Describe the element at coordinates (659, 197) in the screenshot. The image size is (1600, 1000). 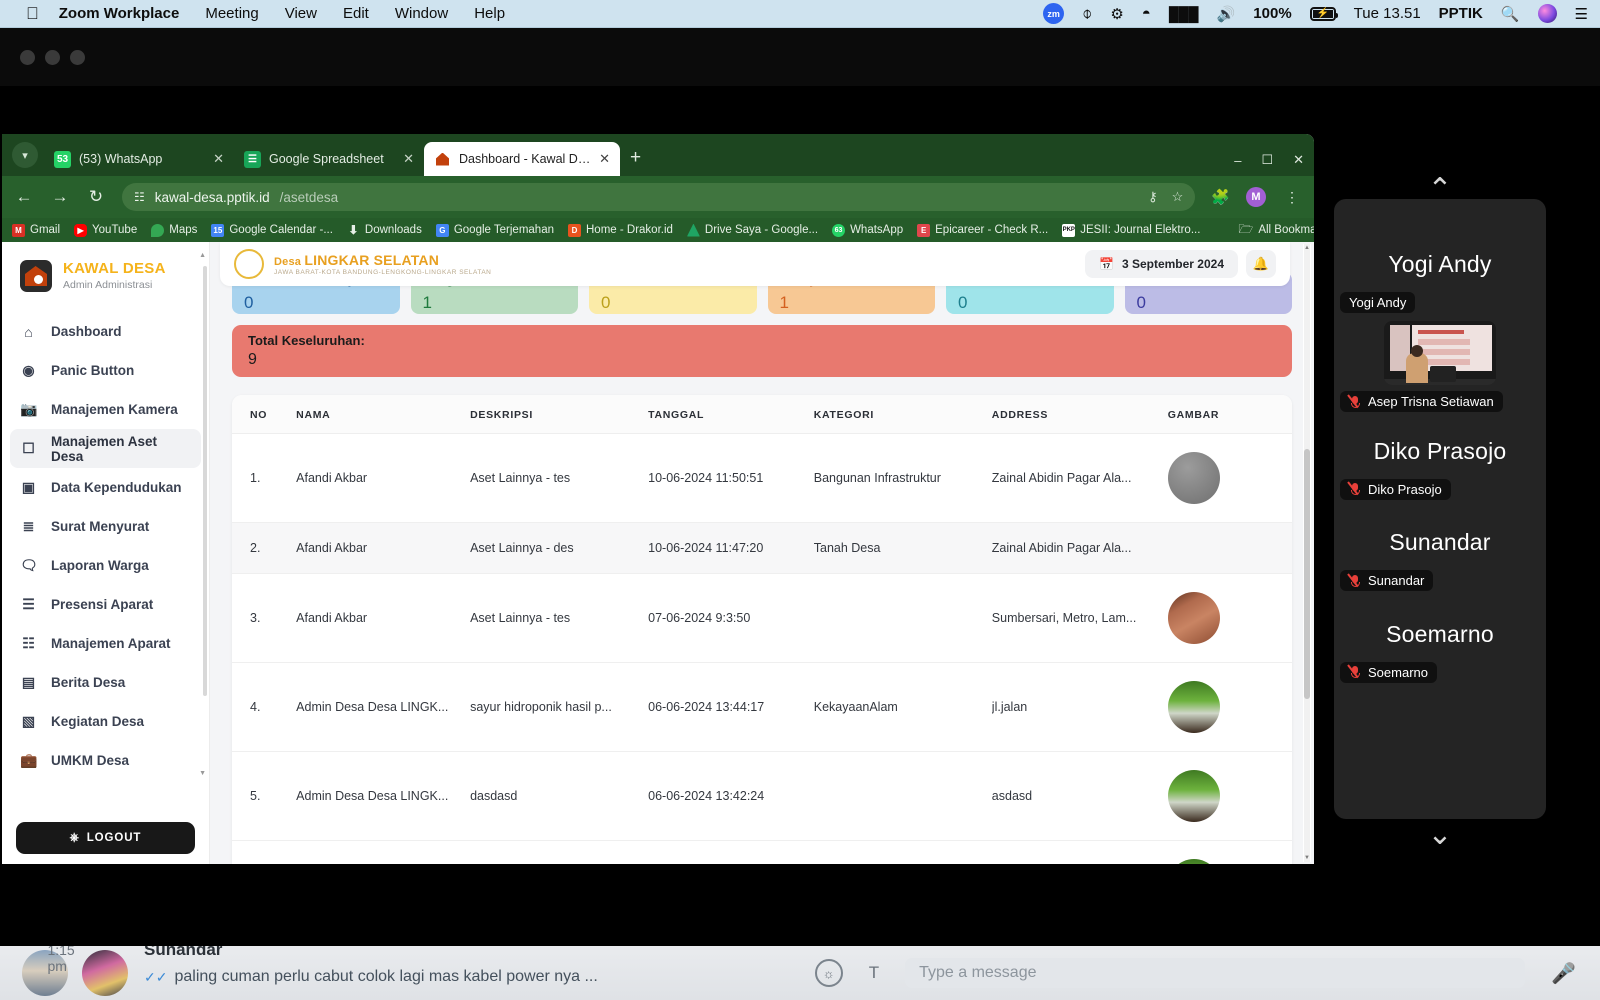
I see `address-bar: ☷ kawal-desa.pptik.id/asetdesa ⚷ ☆` at that location.